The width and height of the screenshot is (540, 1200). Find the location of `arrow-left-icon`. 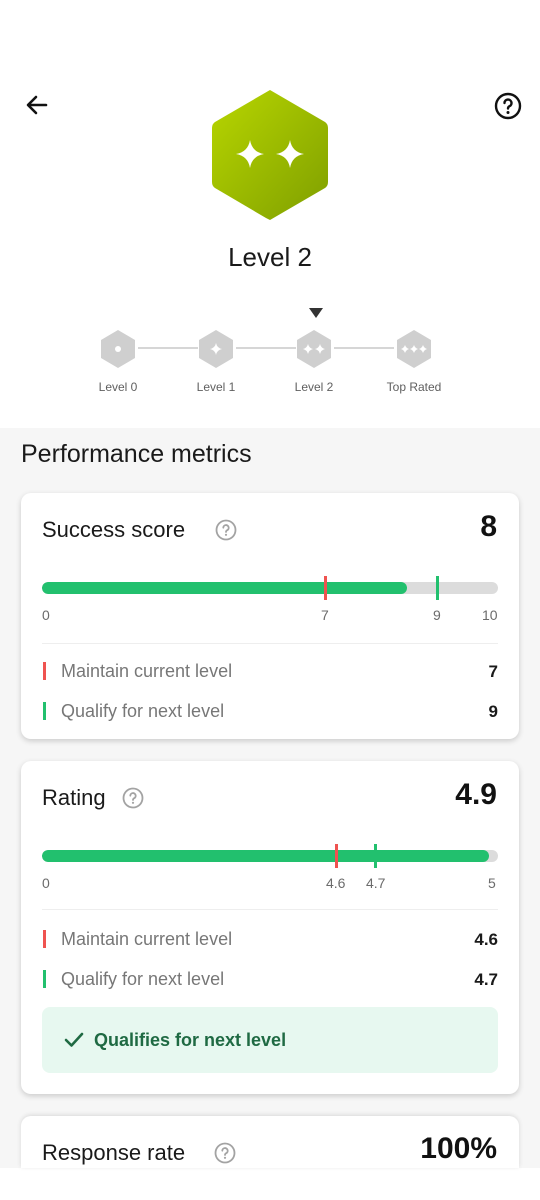

arrow-left-icon is located at coordinates (37, 105).